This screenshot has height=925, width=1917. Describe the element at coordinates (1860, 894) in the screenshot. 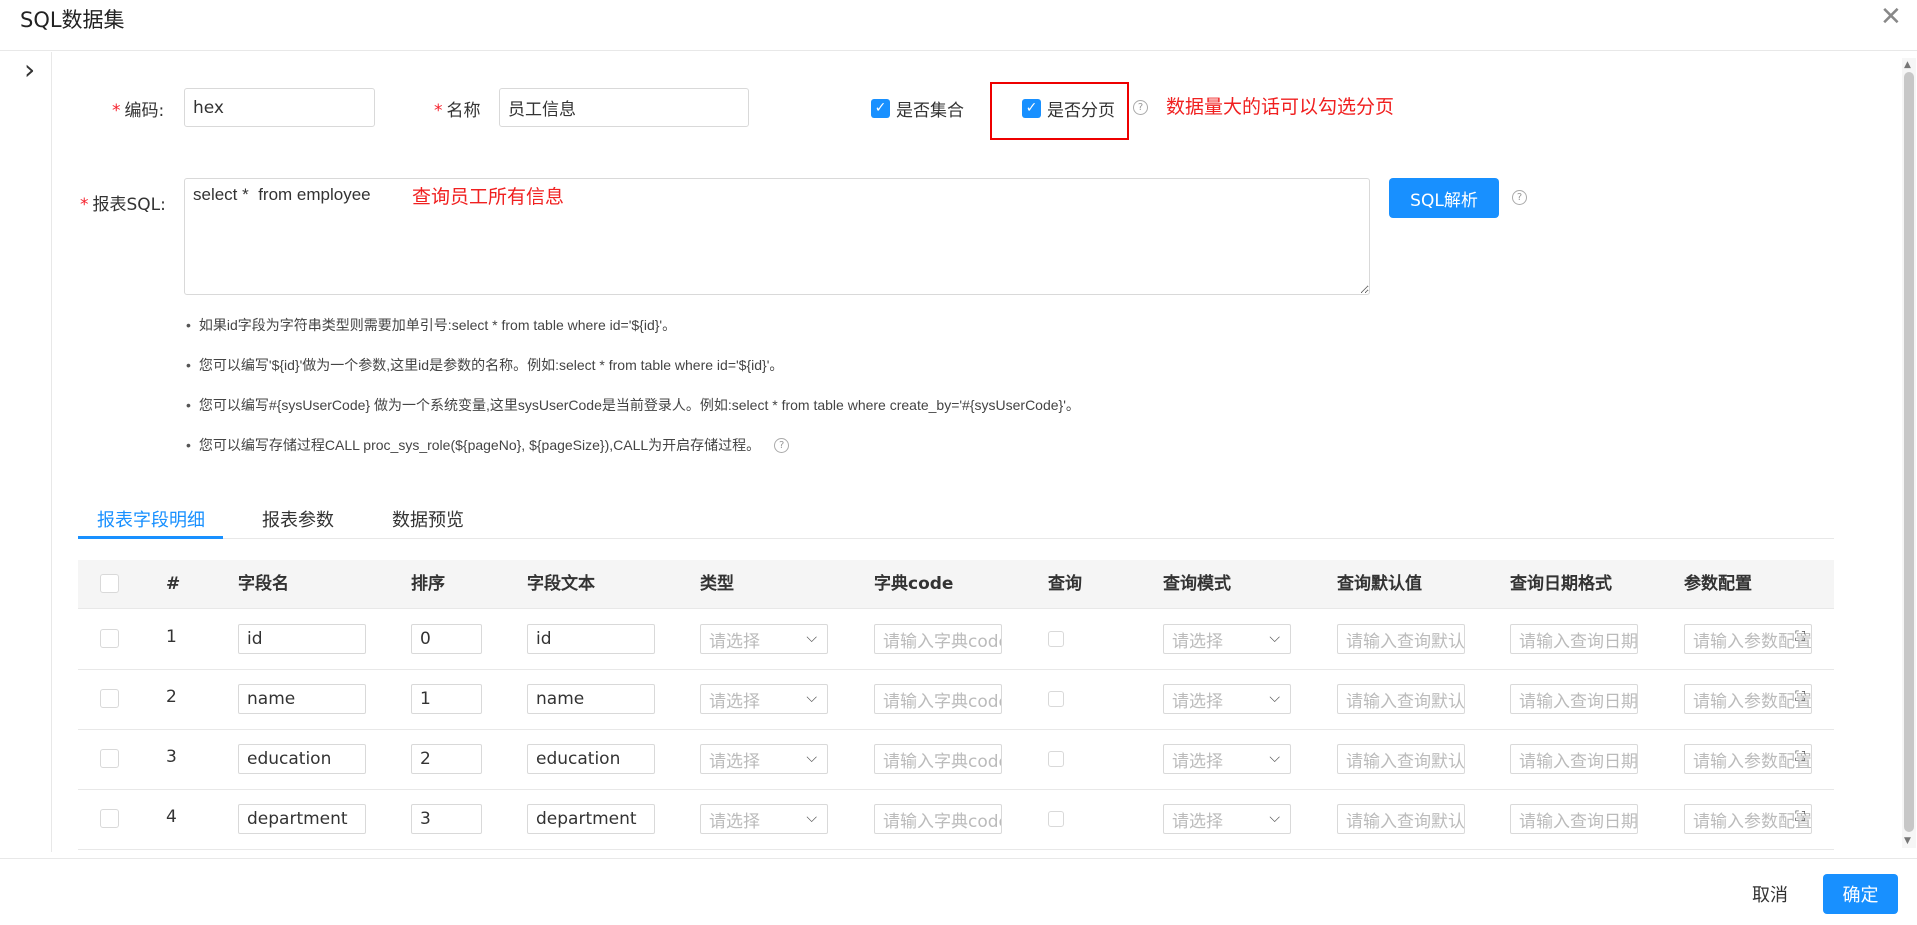

I see `confirm-button: 确定` at that location.